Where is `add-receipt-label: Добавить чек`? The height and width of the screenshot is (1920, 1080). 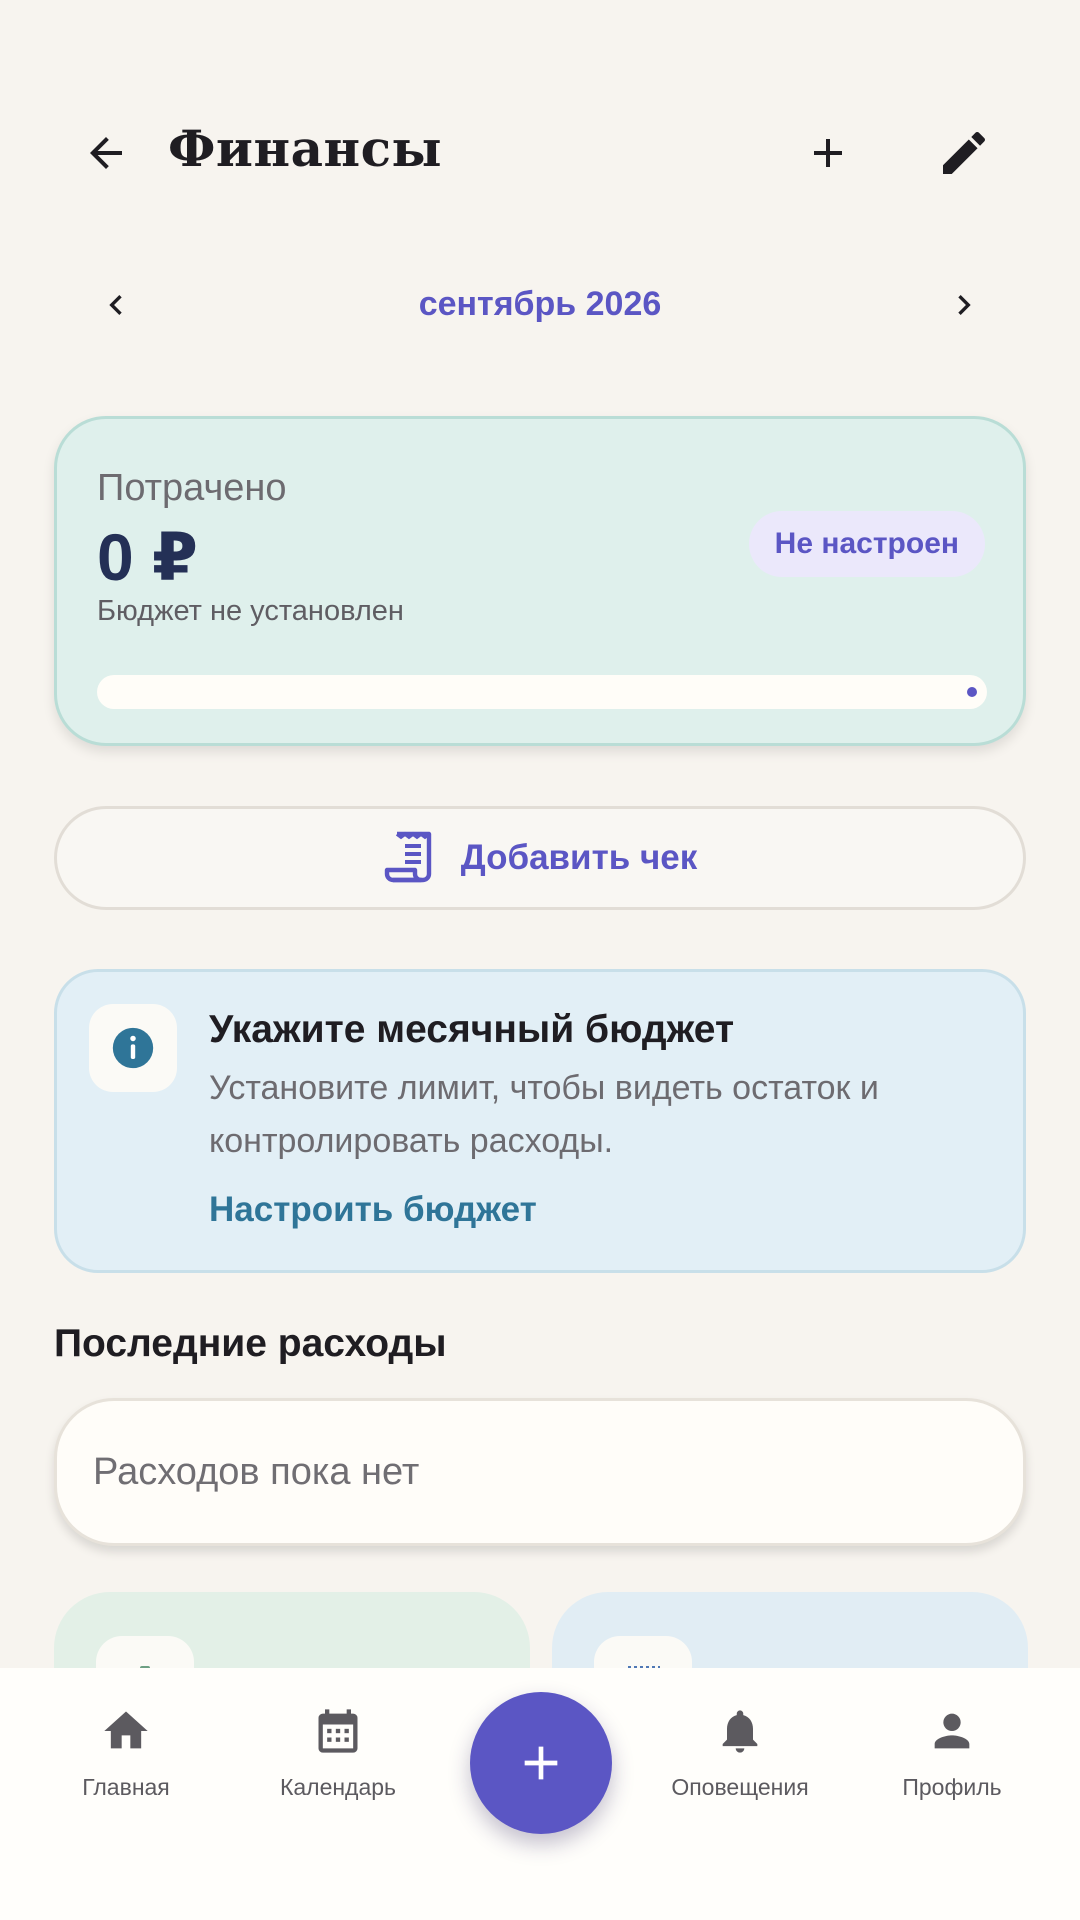 add-receipt-label: Добавить чек is located at coordinates (579, 857).